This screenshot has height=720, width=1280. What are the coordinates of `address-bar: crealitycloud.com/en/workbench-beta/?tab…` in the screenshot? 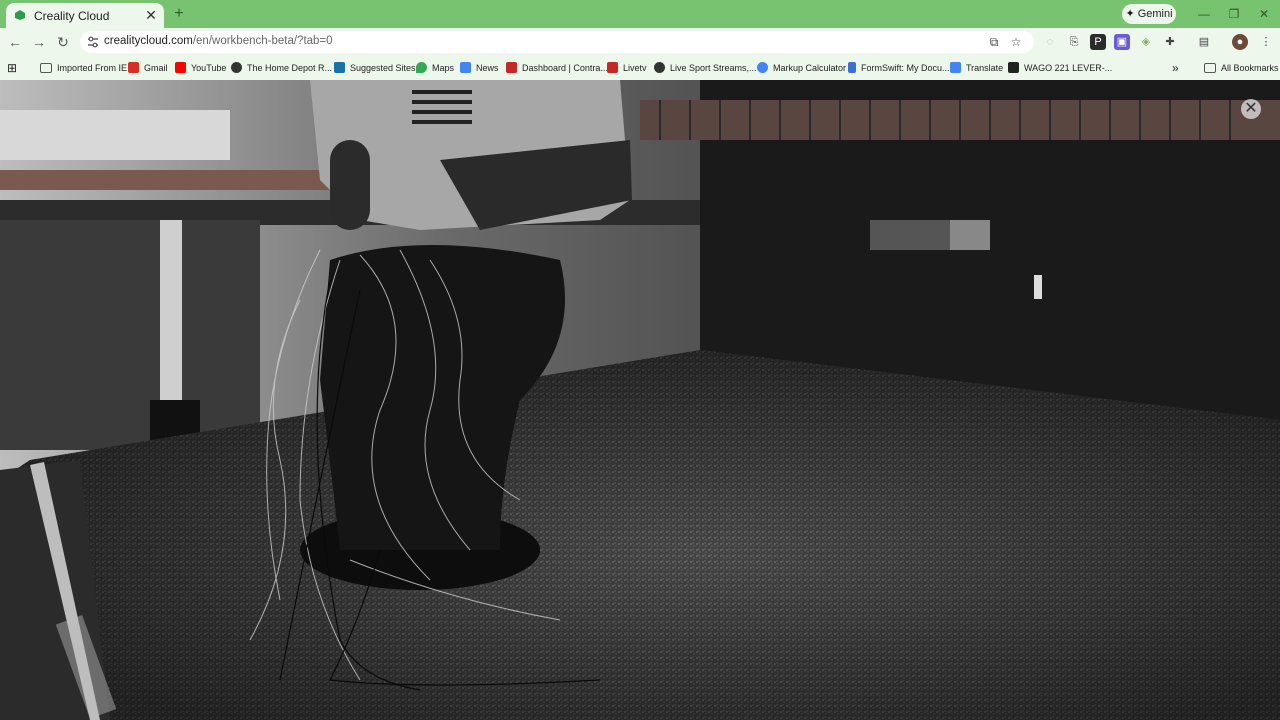 It's located at (557, 42).